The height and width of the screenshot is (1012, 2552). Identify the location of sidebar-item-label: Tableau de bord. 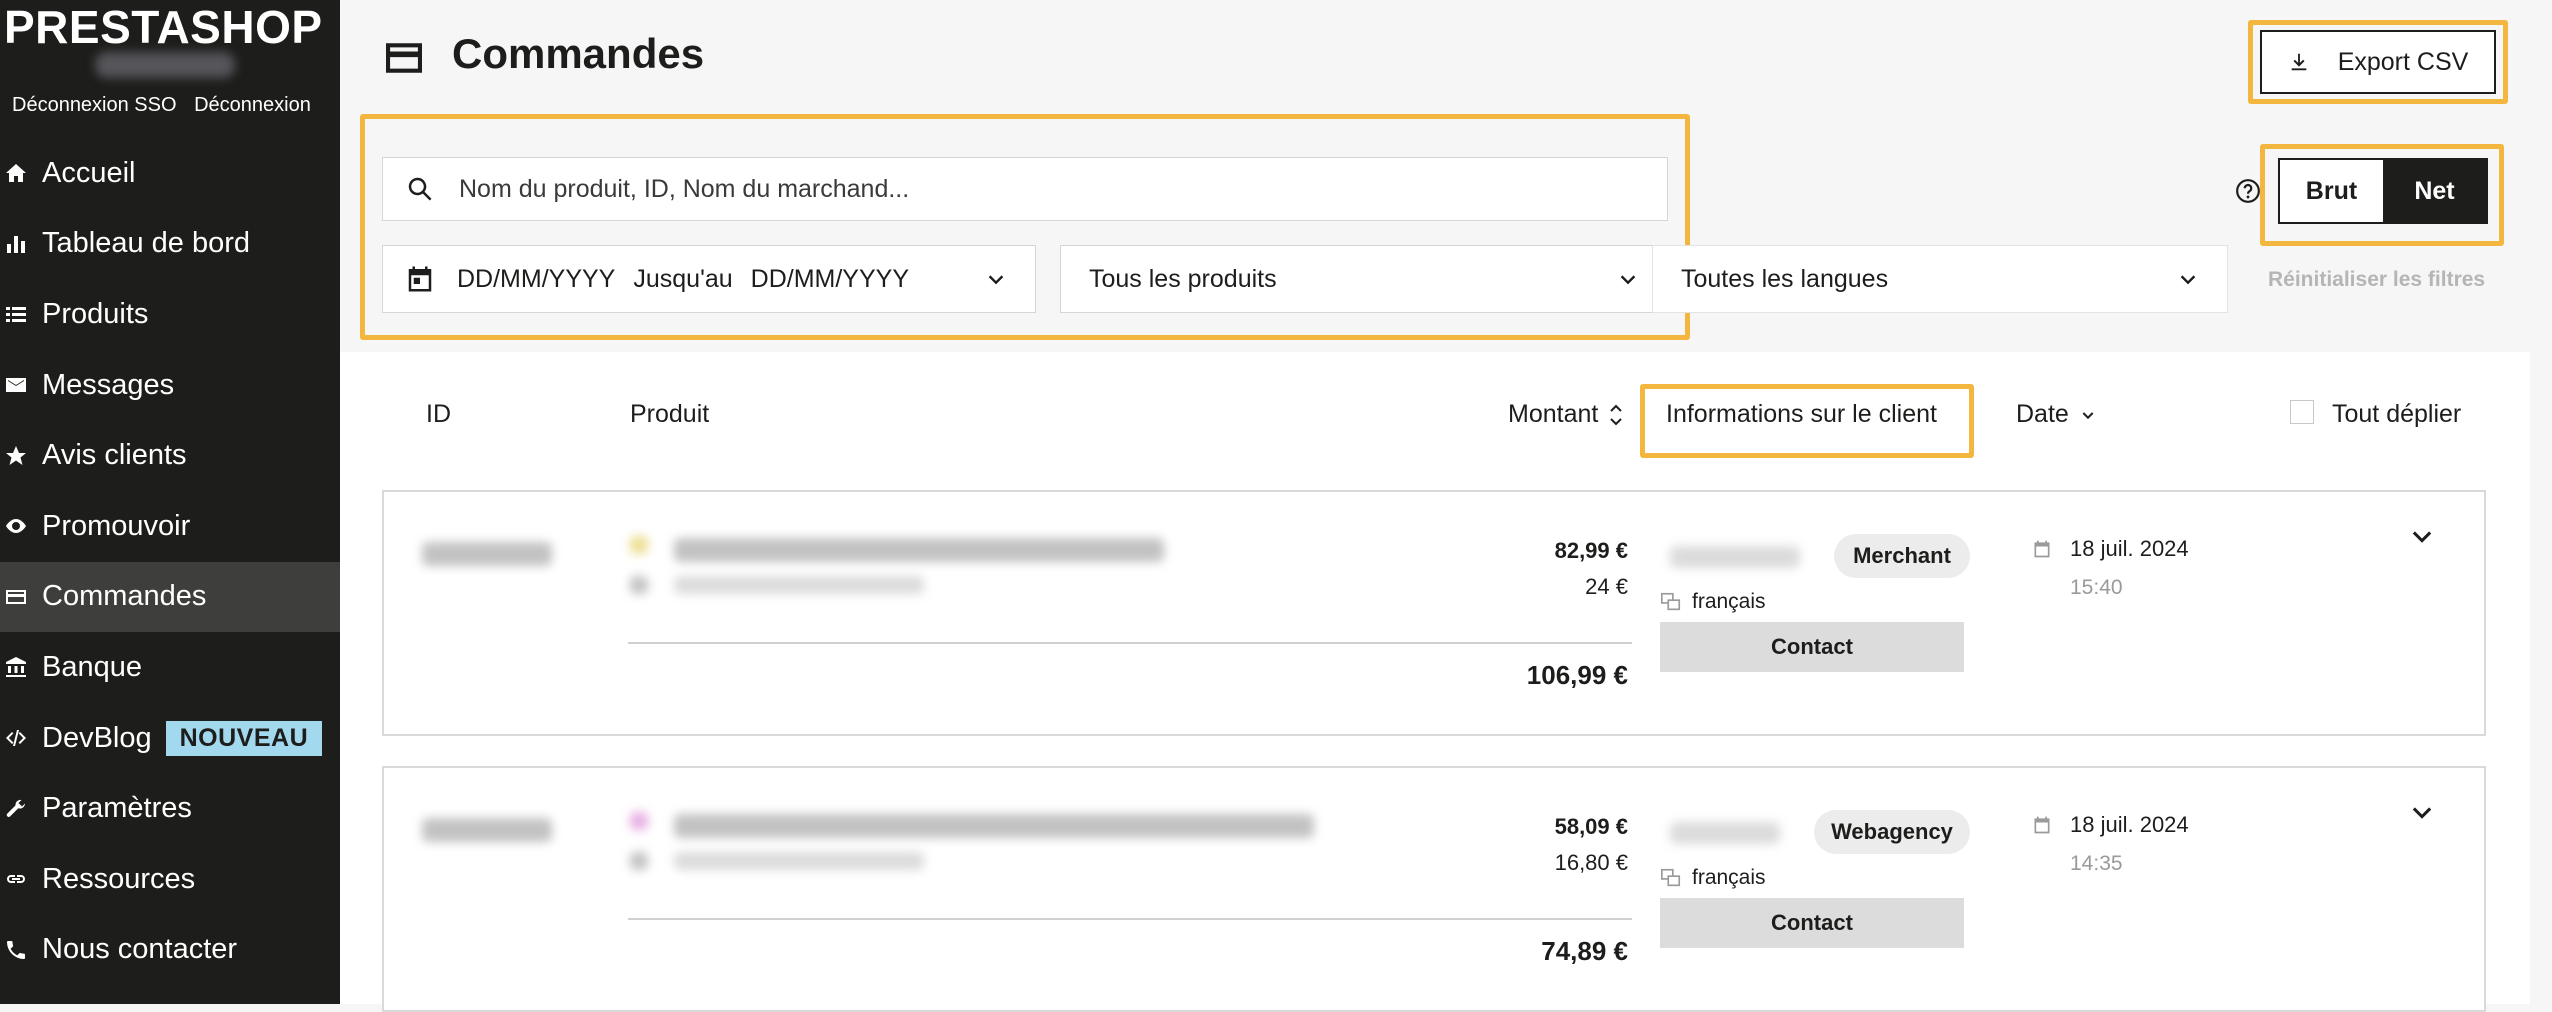
(146, 243).